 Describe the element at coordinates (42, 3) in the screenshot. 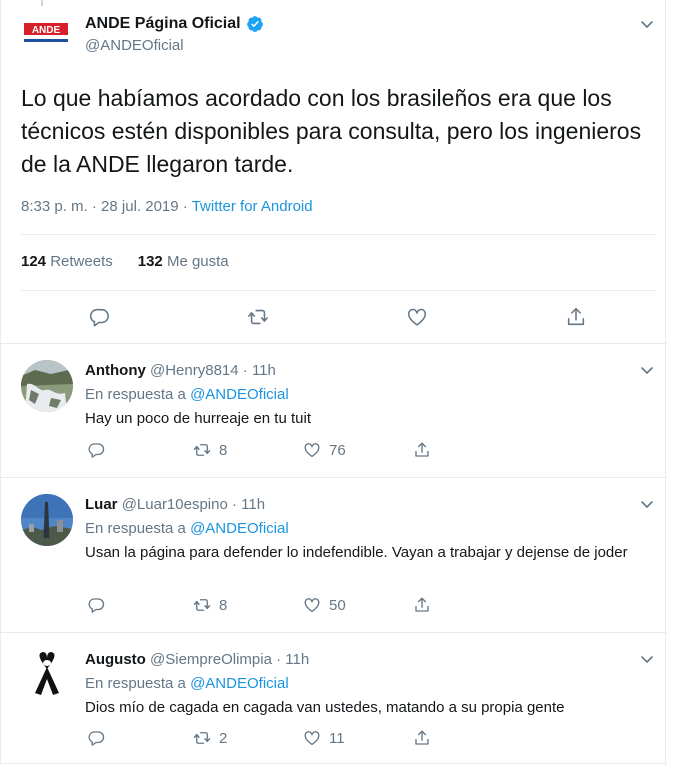

I see `thread-connector` at that location.